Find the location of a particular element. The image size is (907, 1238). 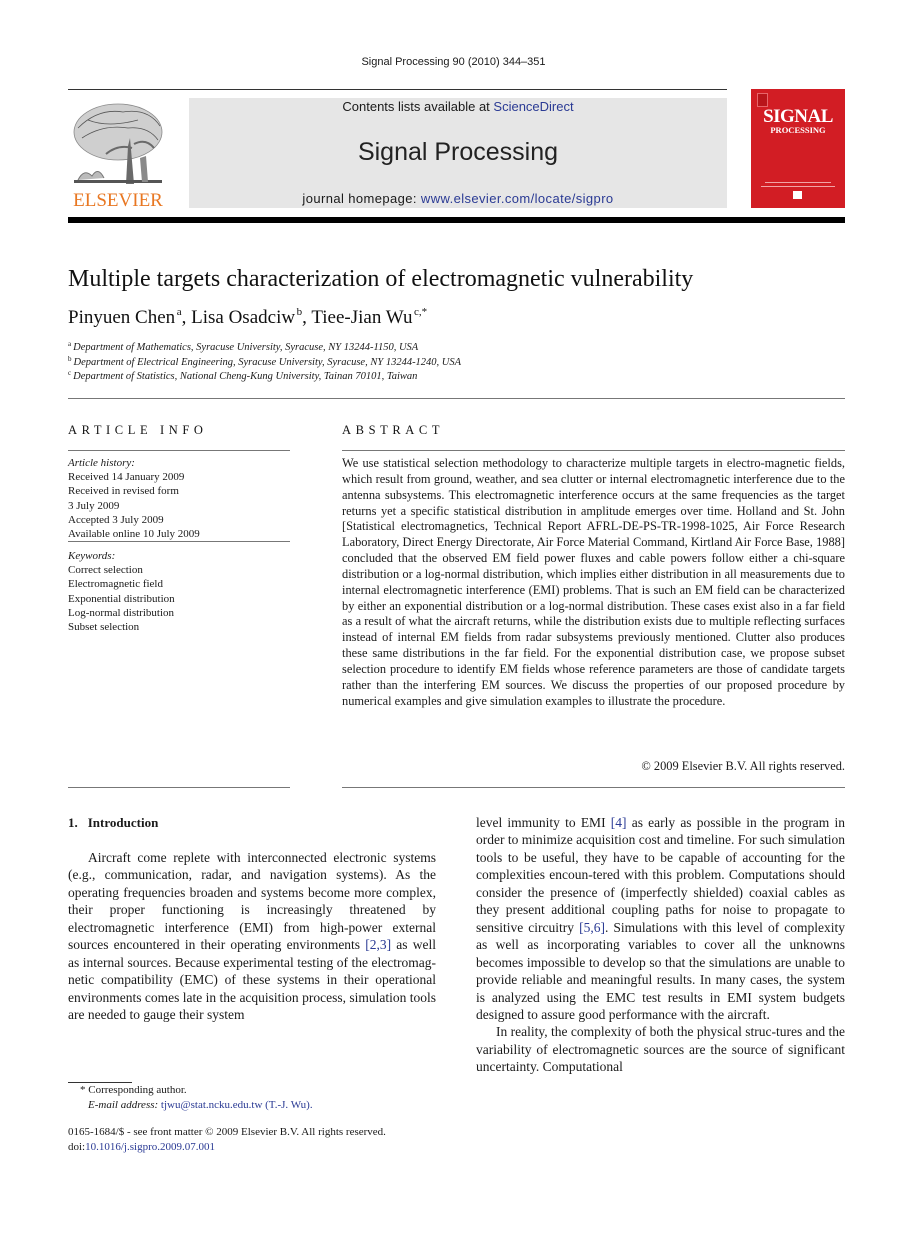

author-name: Lisa Osadciw is located at coordinates (243, 317).